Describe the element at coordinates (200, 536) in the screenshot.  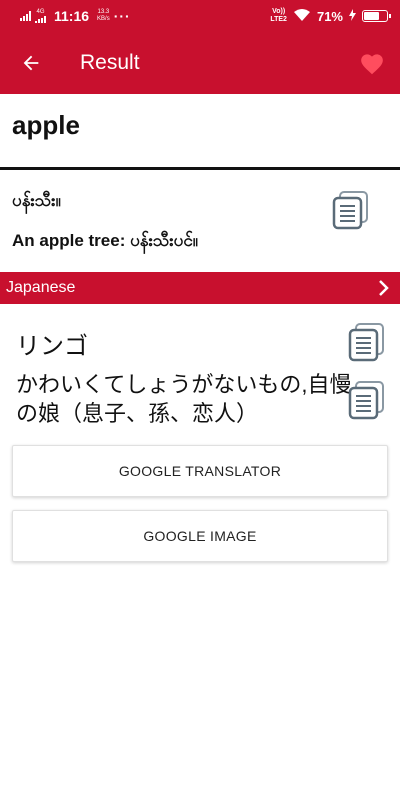
I see `google-image-button: GOOGLE IMAGE` at that location.